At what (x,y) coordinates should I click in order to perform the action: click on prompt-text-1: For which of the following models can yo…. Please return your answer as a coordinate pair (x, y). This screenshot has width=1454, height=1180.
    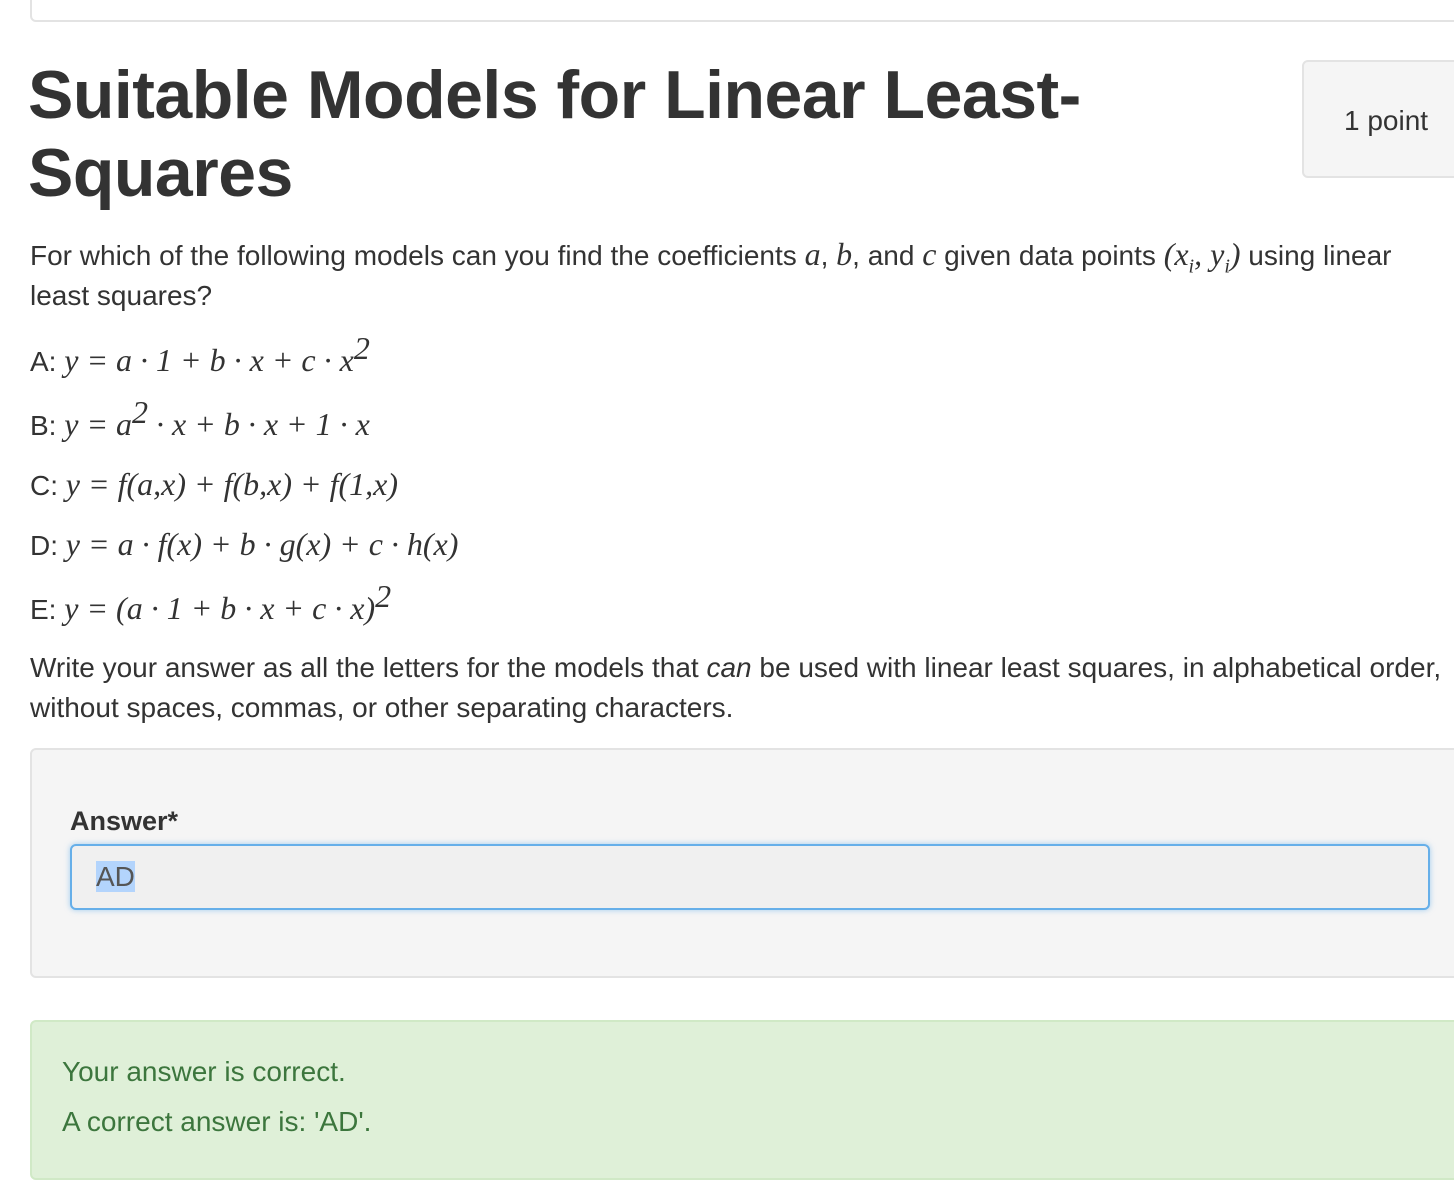
    Looking at the image, I should click on (417, 255).